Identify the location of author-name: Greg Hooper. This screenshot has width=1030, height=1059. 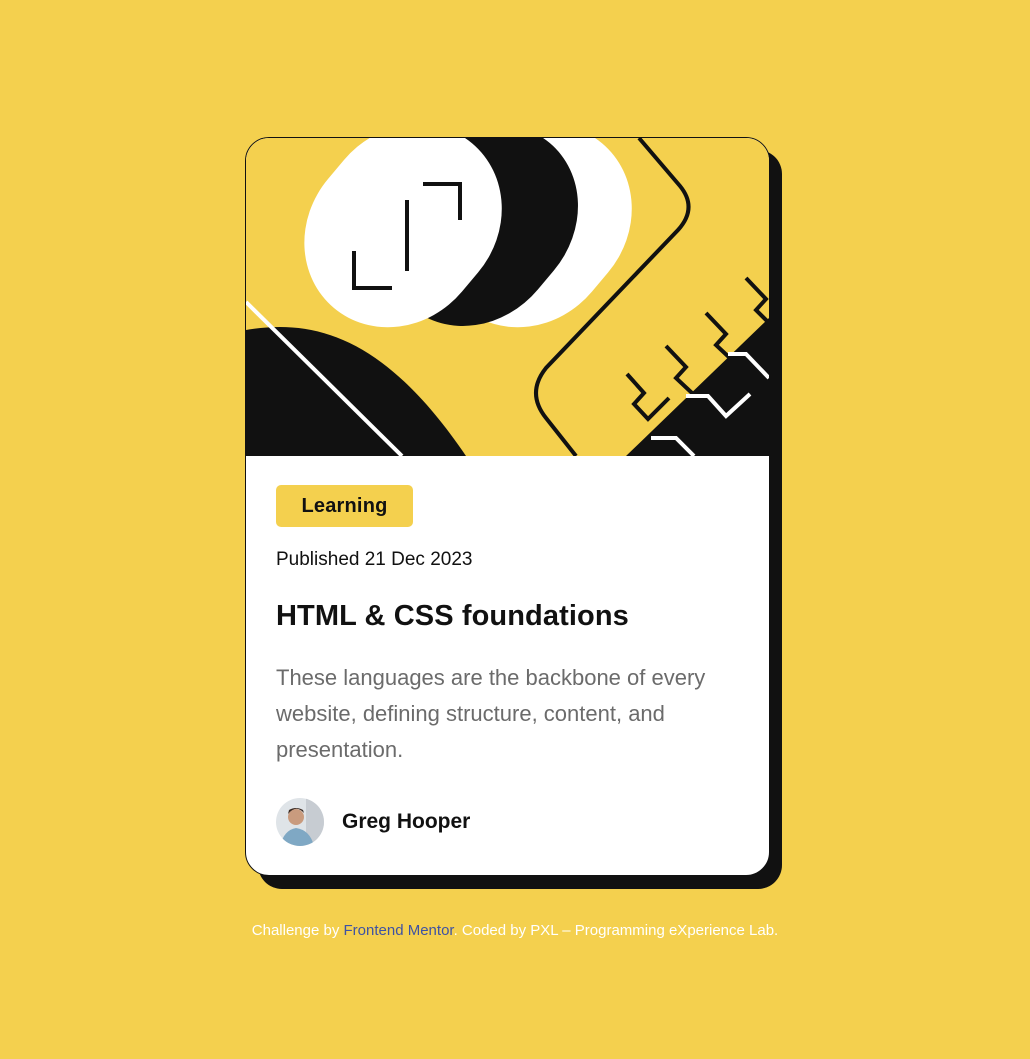
(406, 821).